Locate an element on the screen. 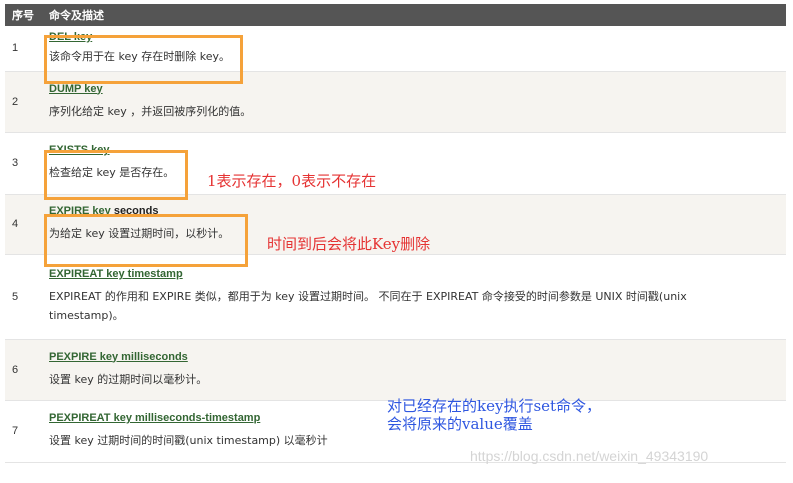 The image size is (793, 483). row-content: EXISTS key 检查给定 key 是否存在。 is located at coordinates (414, 163).